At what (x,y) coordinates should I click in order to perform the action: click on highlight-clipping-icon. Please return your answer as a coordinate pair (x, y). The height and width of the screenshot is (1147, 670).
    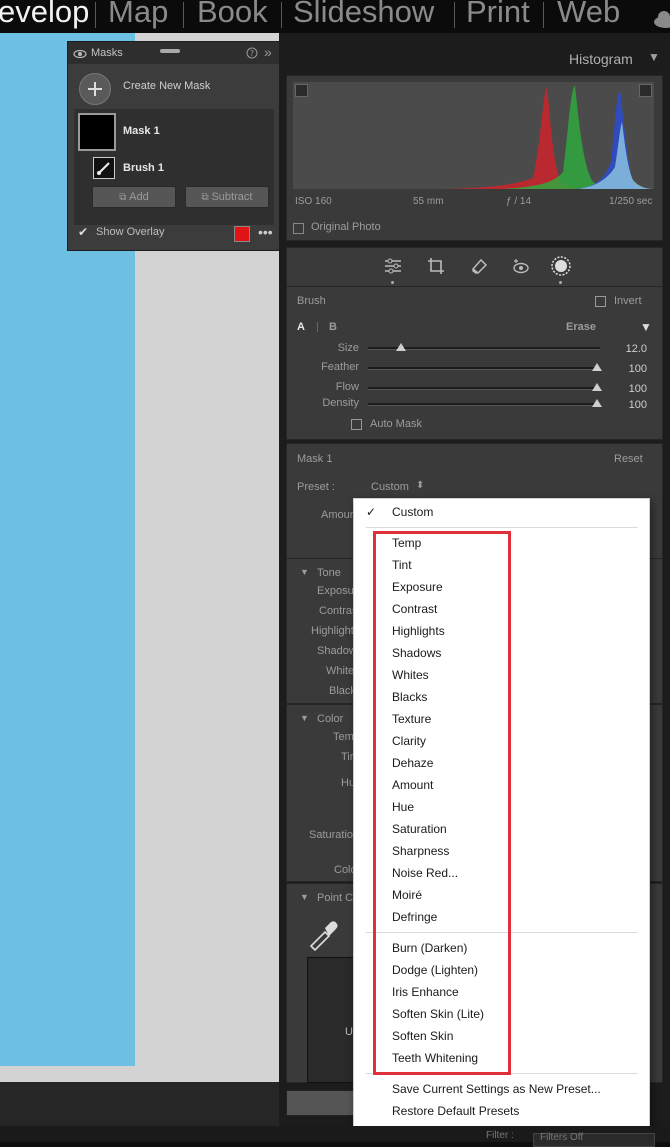
    Looking at the image, I should click on (645, 90).